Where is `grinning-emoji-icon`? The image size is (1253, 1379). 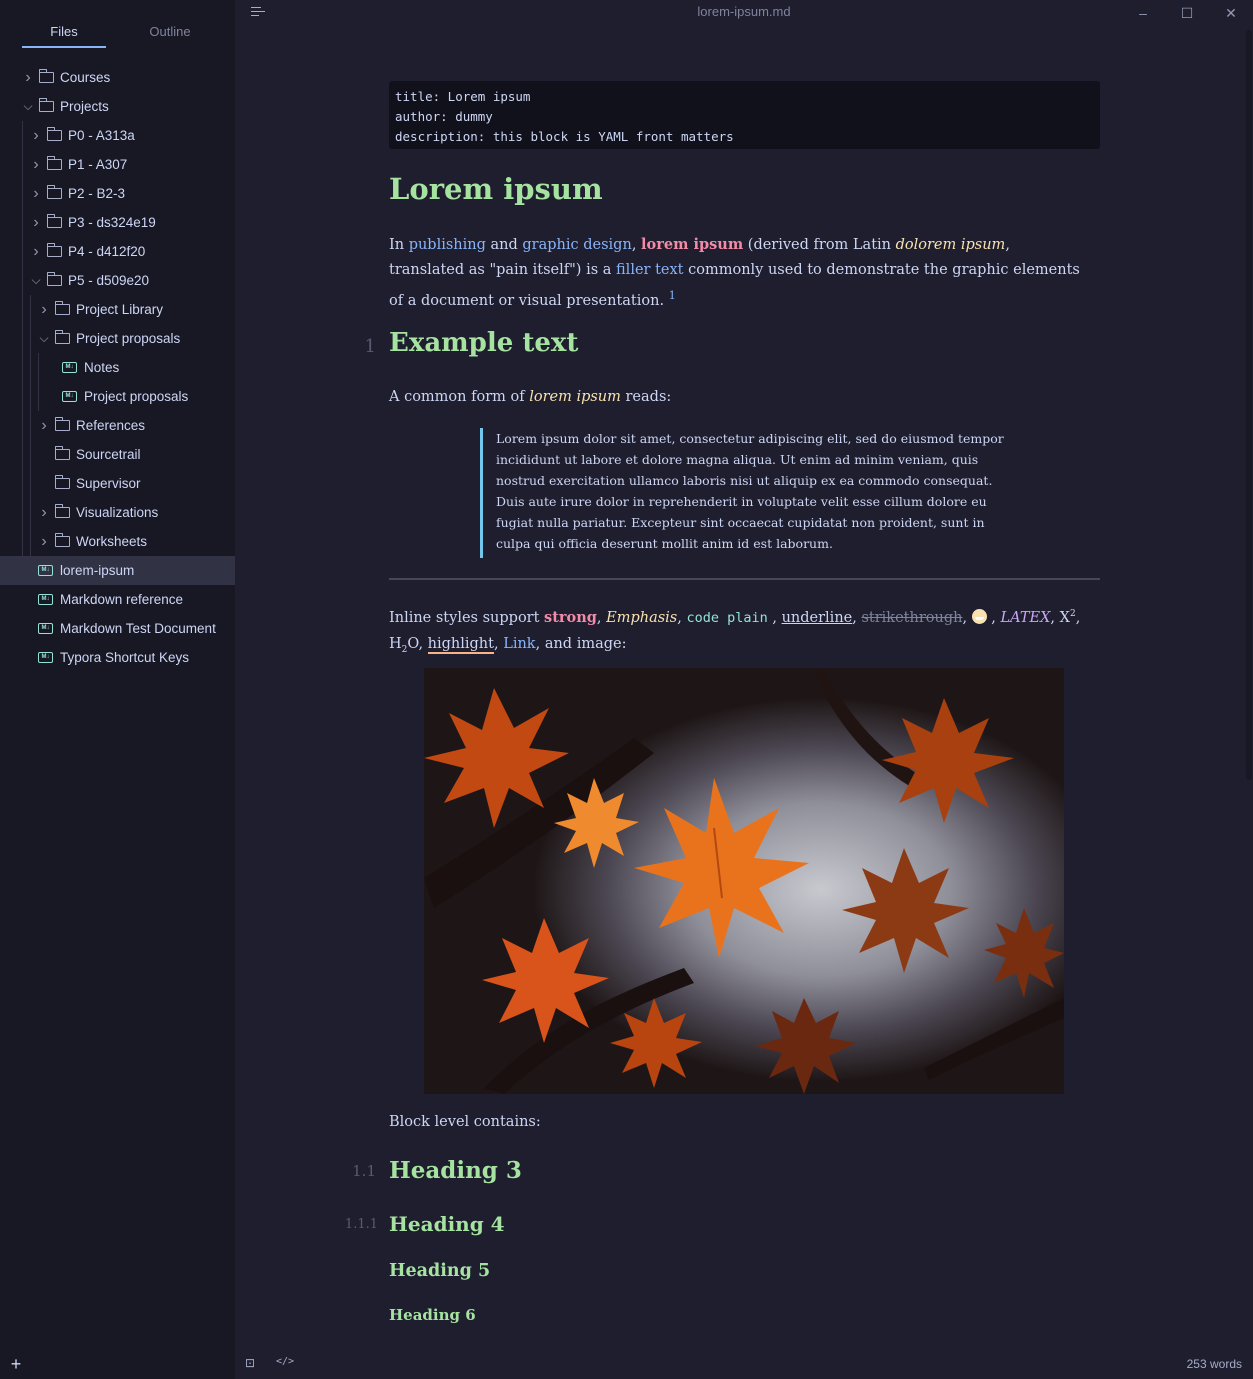 grinning-emoji-icon is located at coordinates (979, 616).